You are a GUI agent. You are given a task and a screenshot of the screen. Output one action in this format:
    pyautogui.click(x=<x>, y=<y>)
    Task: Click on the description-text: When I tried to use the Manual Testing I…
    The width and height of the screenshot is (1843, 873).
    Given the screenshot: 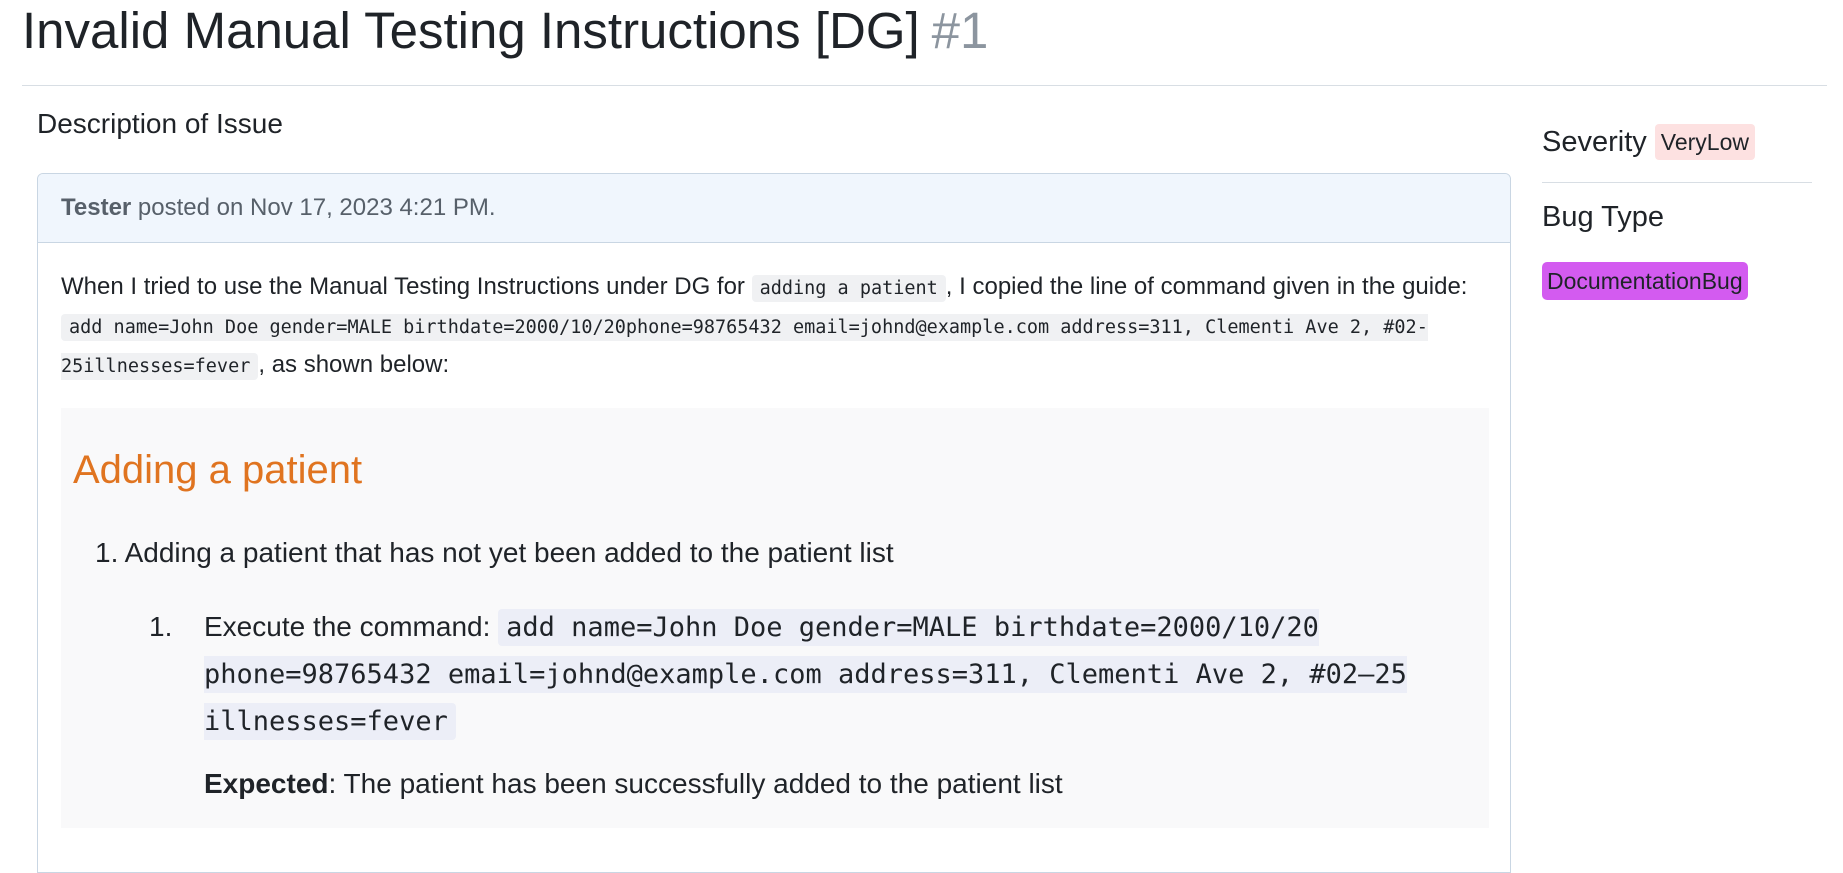 What is the action you would take?
    pyautogui.click(x=406, y=286)
    